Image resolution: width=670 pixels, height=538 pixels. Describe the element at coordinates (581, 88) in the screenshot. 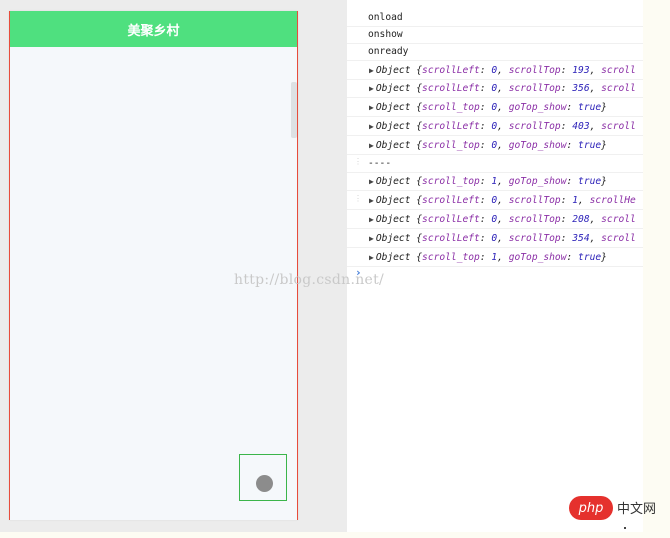

I see `object-value: 356` at that location.